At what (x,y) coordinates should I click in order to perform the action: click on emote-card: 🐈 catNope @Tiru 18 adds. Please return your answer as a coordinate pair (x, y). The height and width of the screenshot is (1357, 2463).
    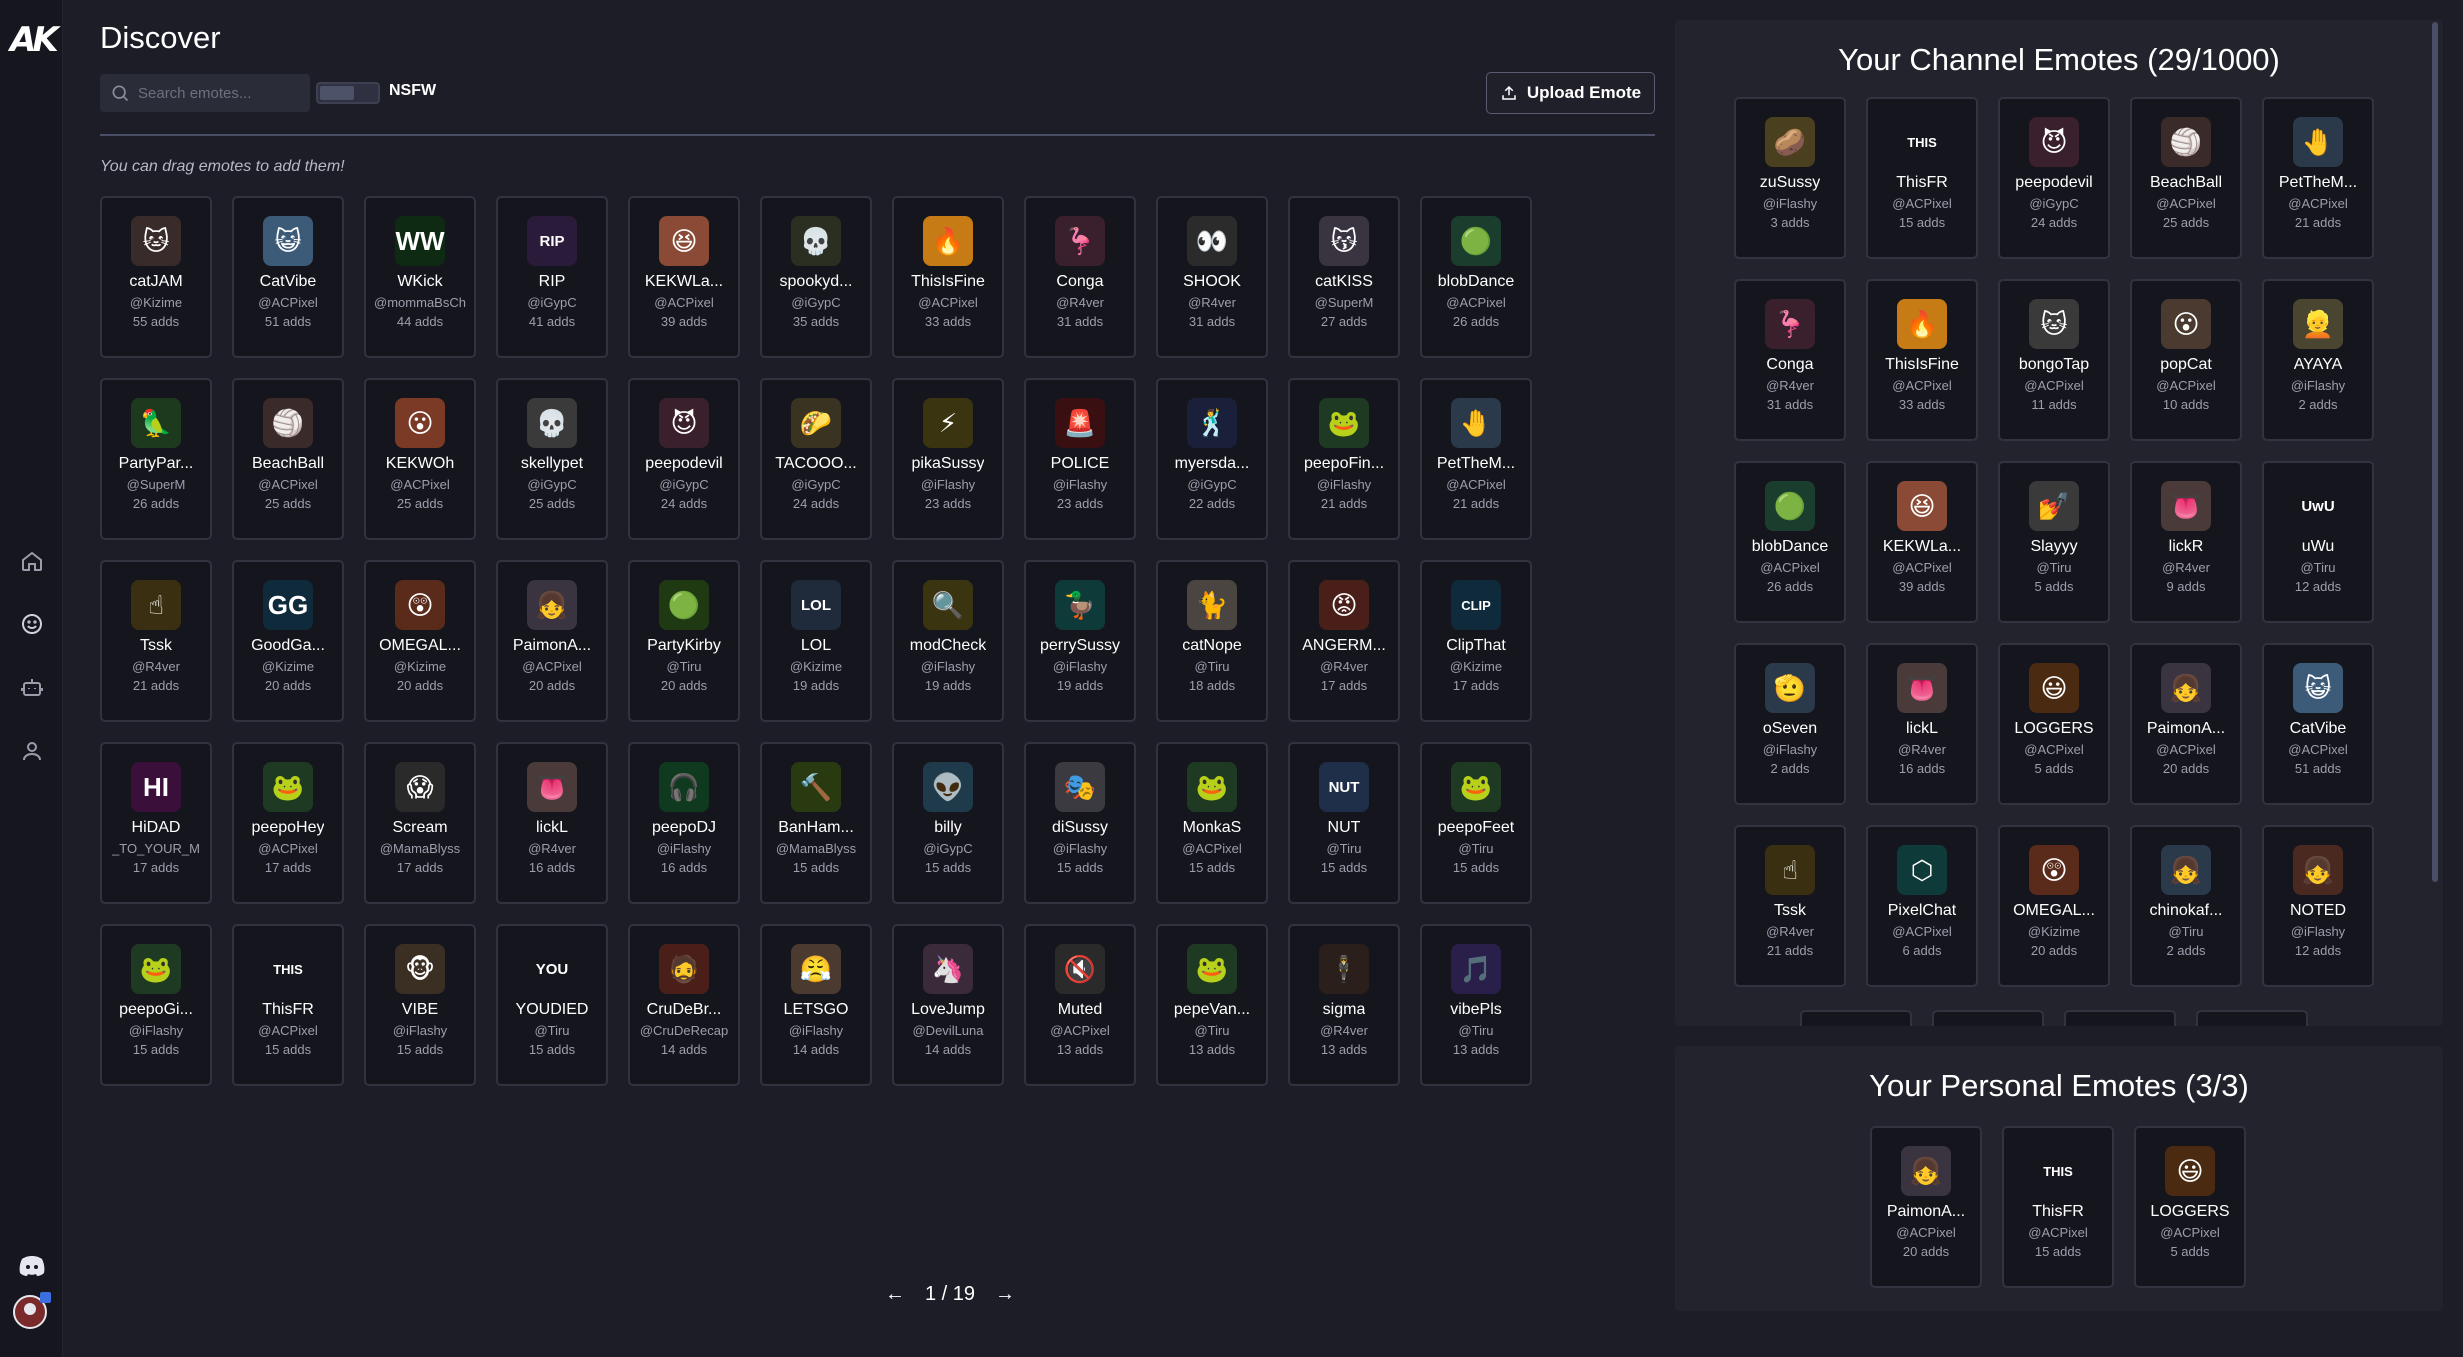
    Looking at the image, I should click on (1212, 641).